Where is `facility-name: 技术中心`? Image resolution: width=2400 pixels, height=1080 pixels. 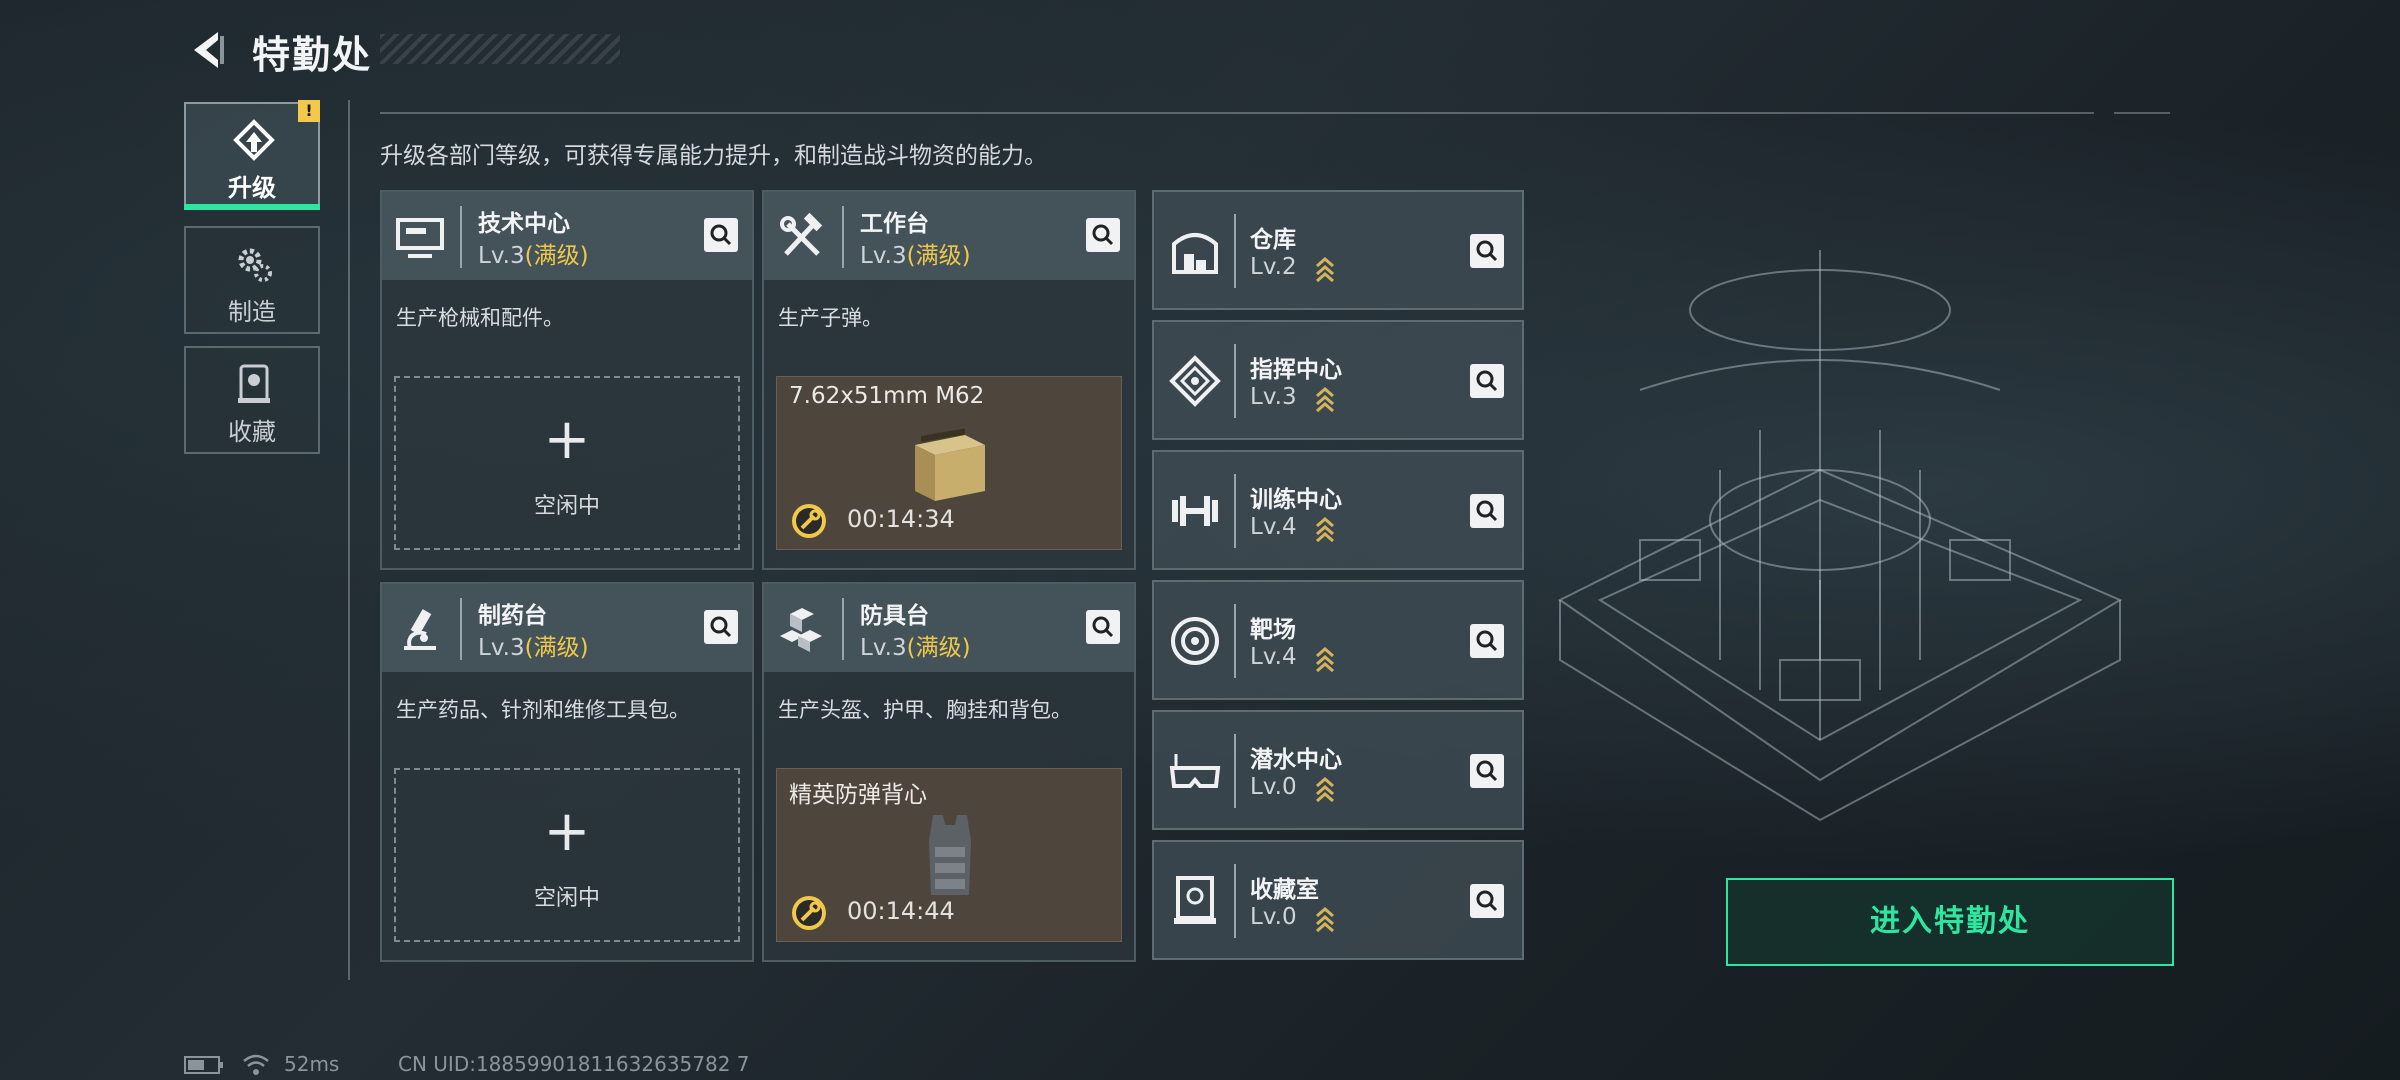 facility-name: 技术中心 is located at coordinates (524, 224).